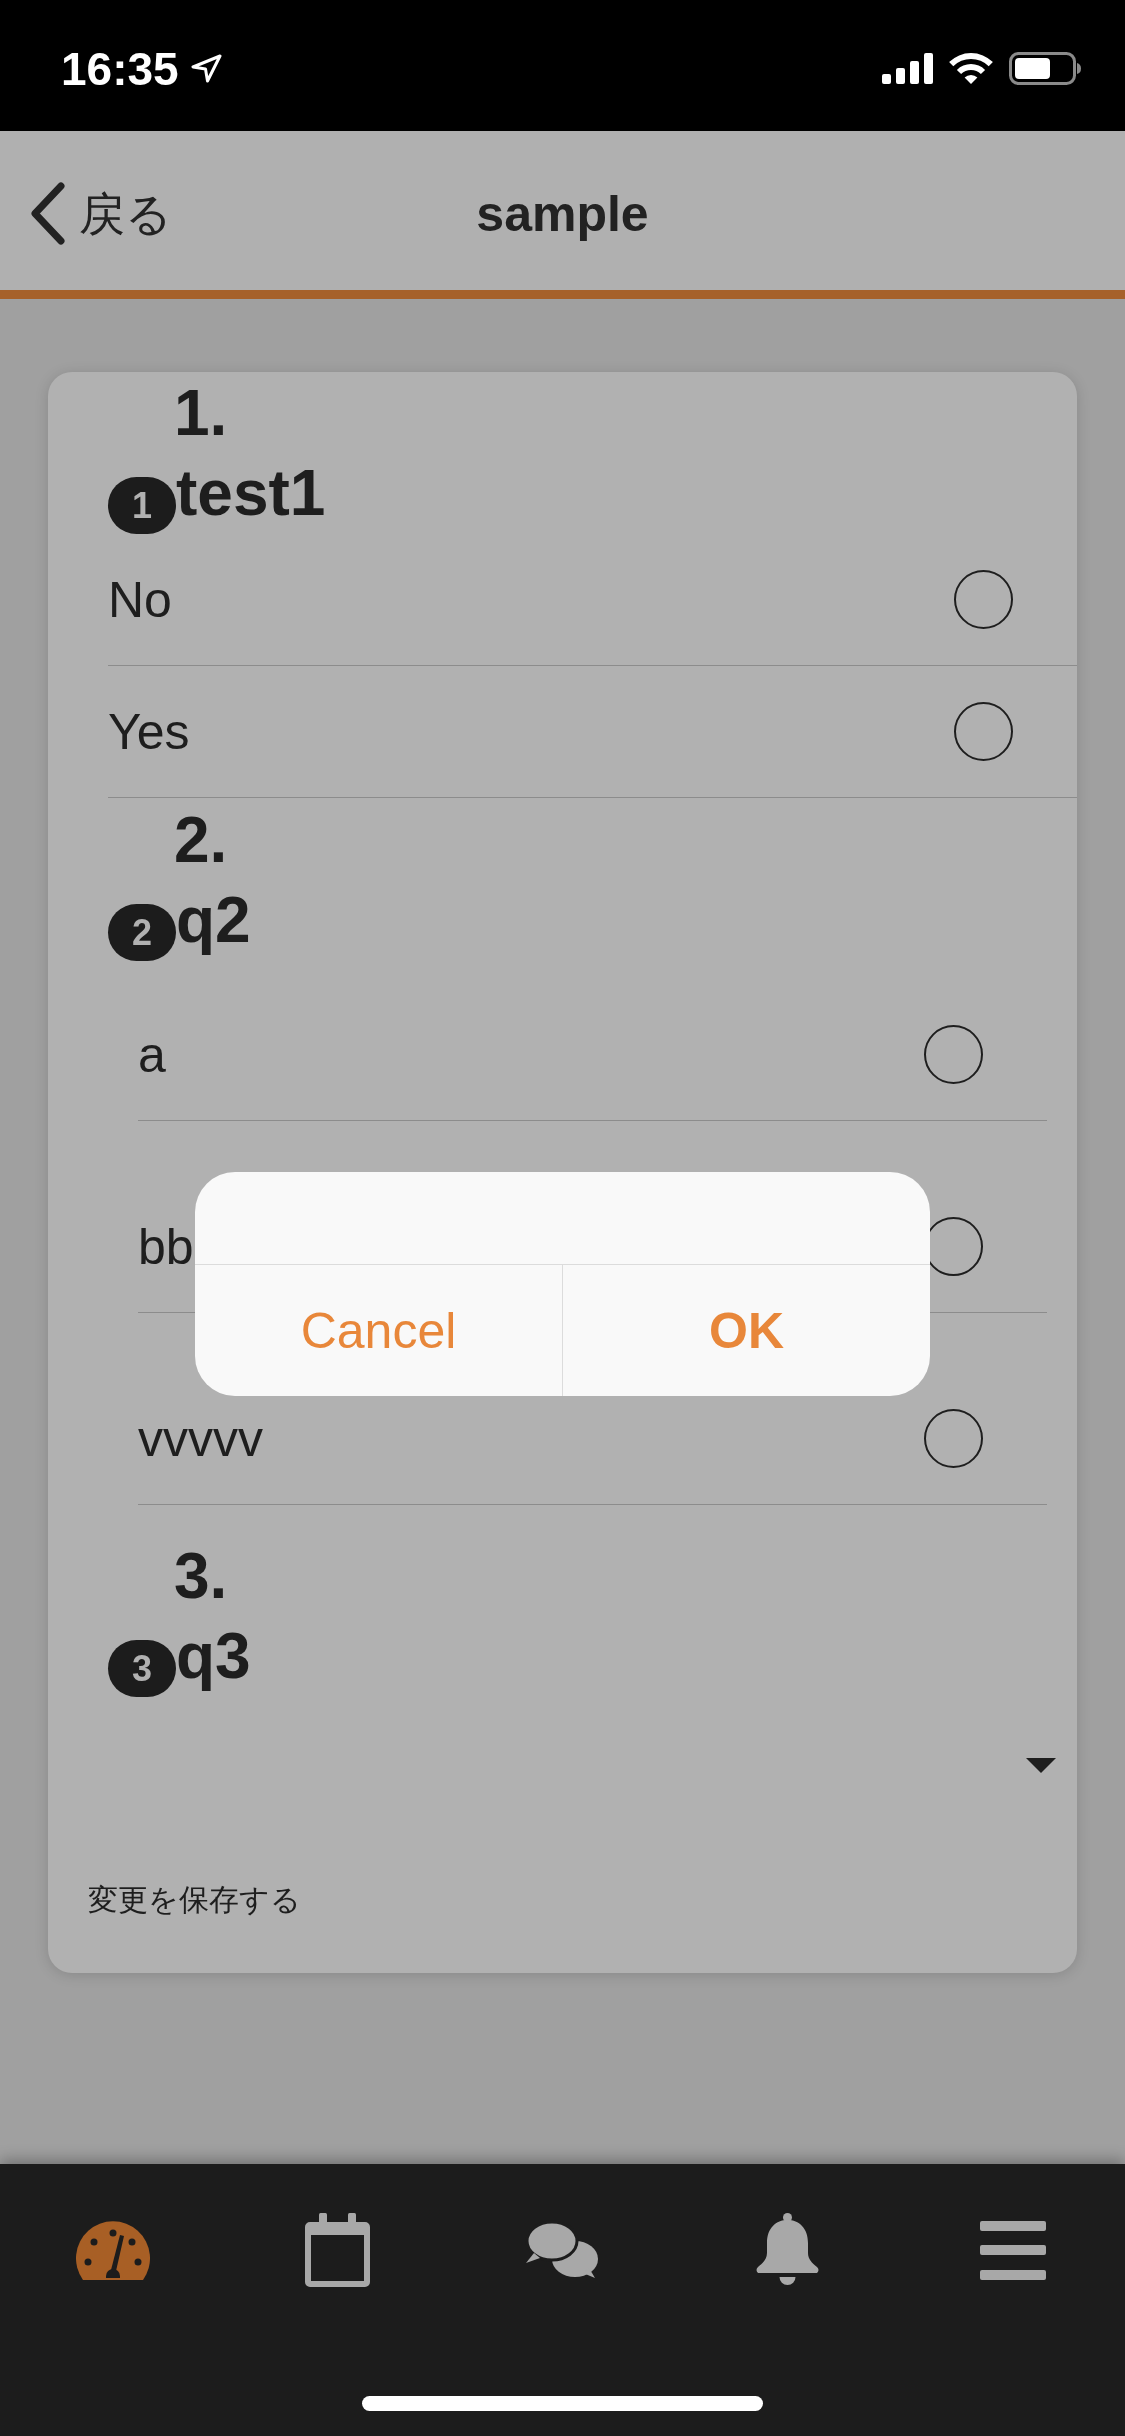  I want to click on option-label: No, so click(140, 600).